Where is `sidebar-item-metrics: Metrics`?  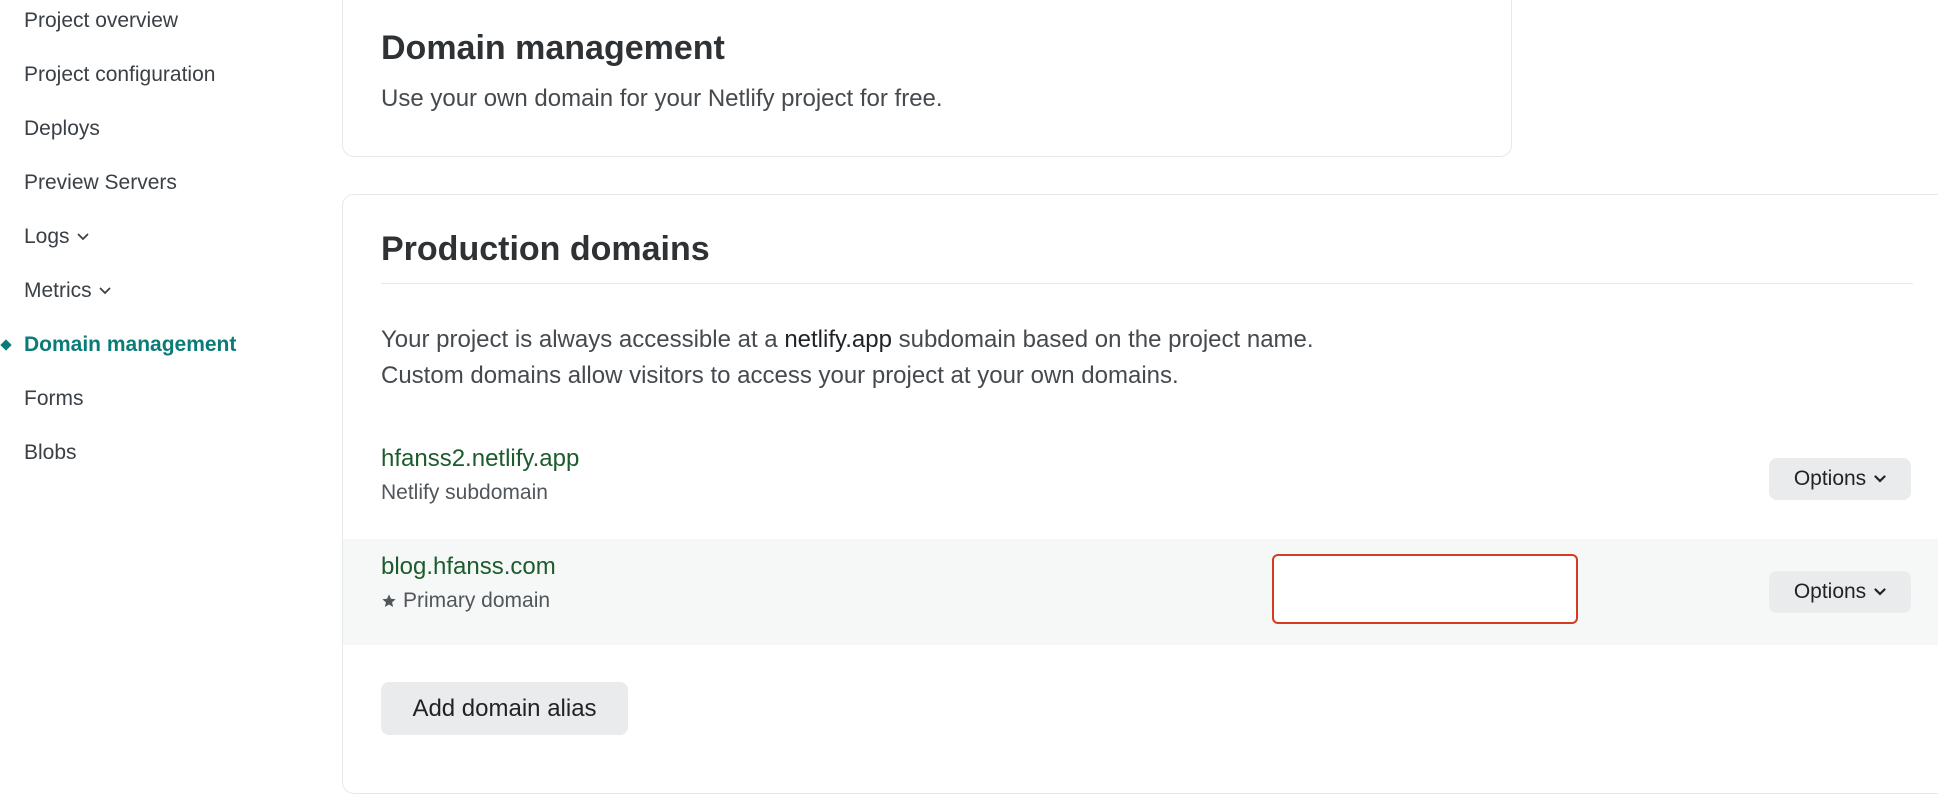
sidebar-item-metrics: Metrics is located at coordinates (67, 291).